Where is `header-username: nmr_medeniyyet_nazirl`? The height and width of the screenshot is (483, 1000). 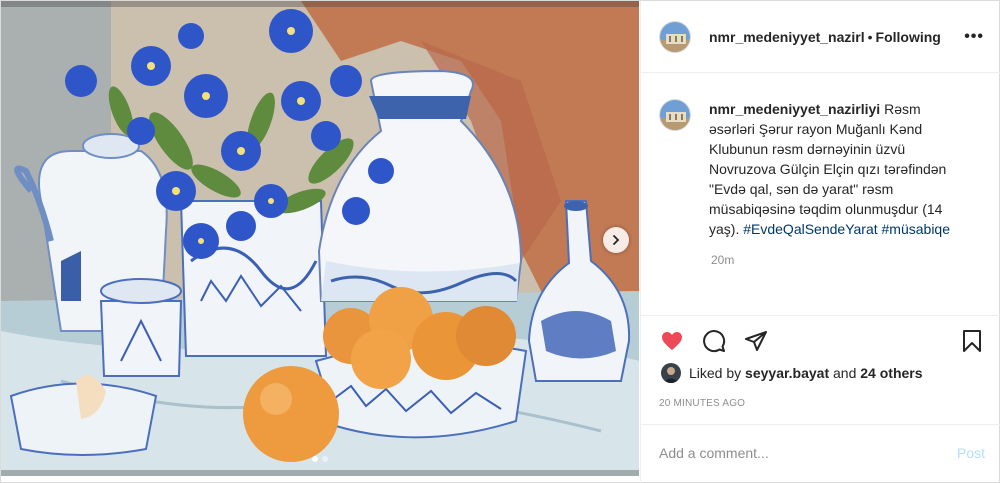
header-username: nmr_medeniyyet_nazirl is located at coordinates (787, 37).